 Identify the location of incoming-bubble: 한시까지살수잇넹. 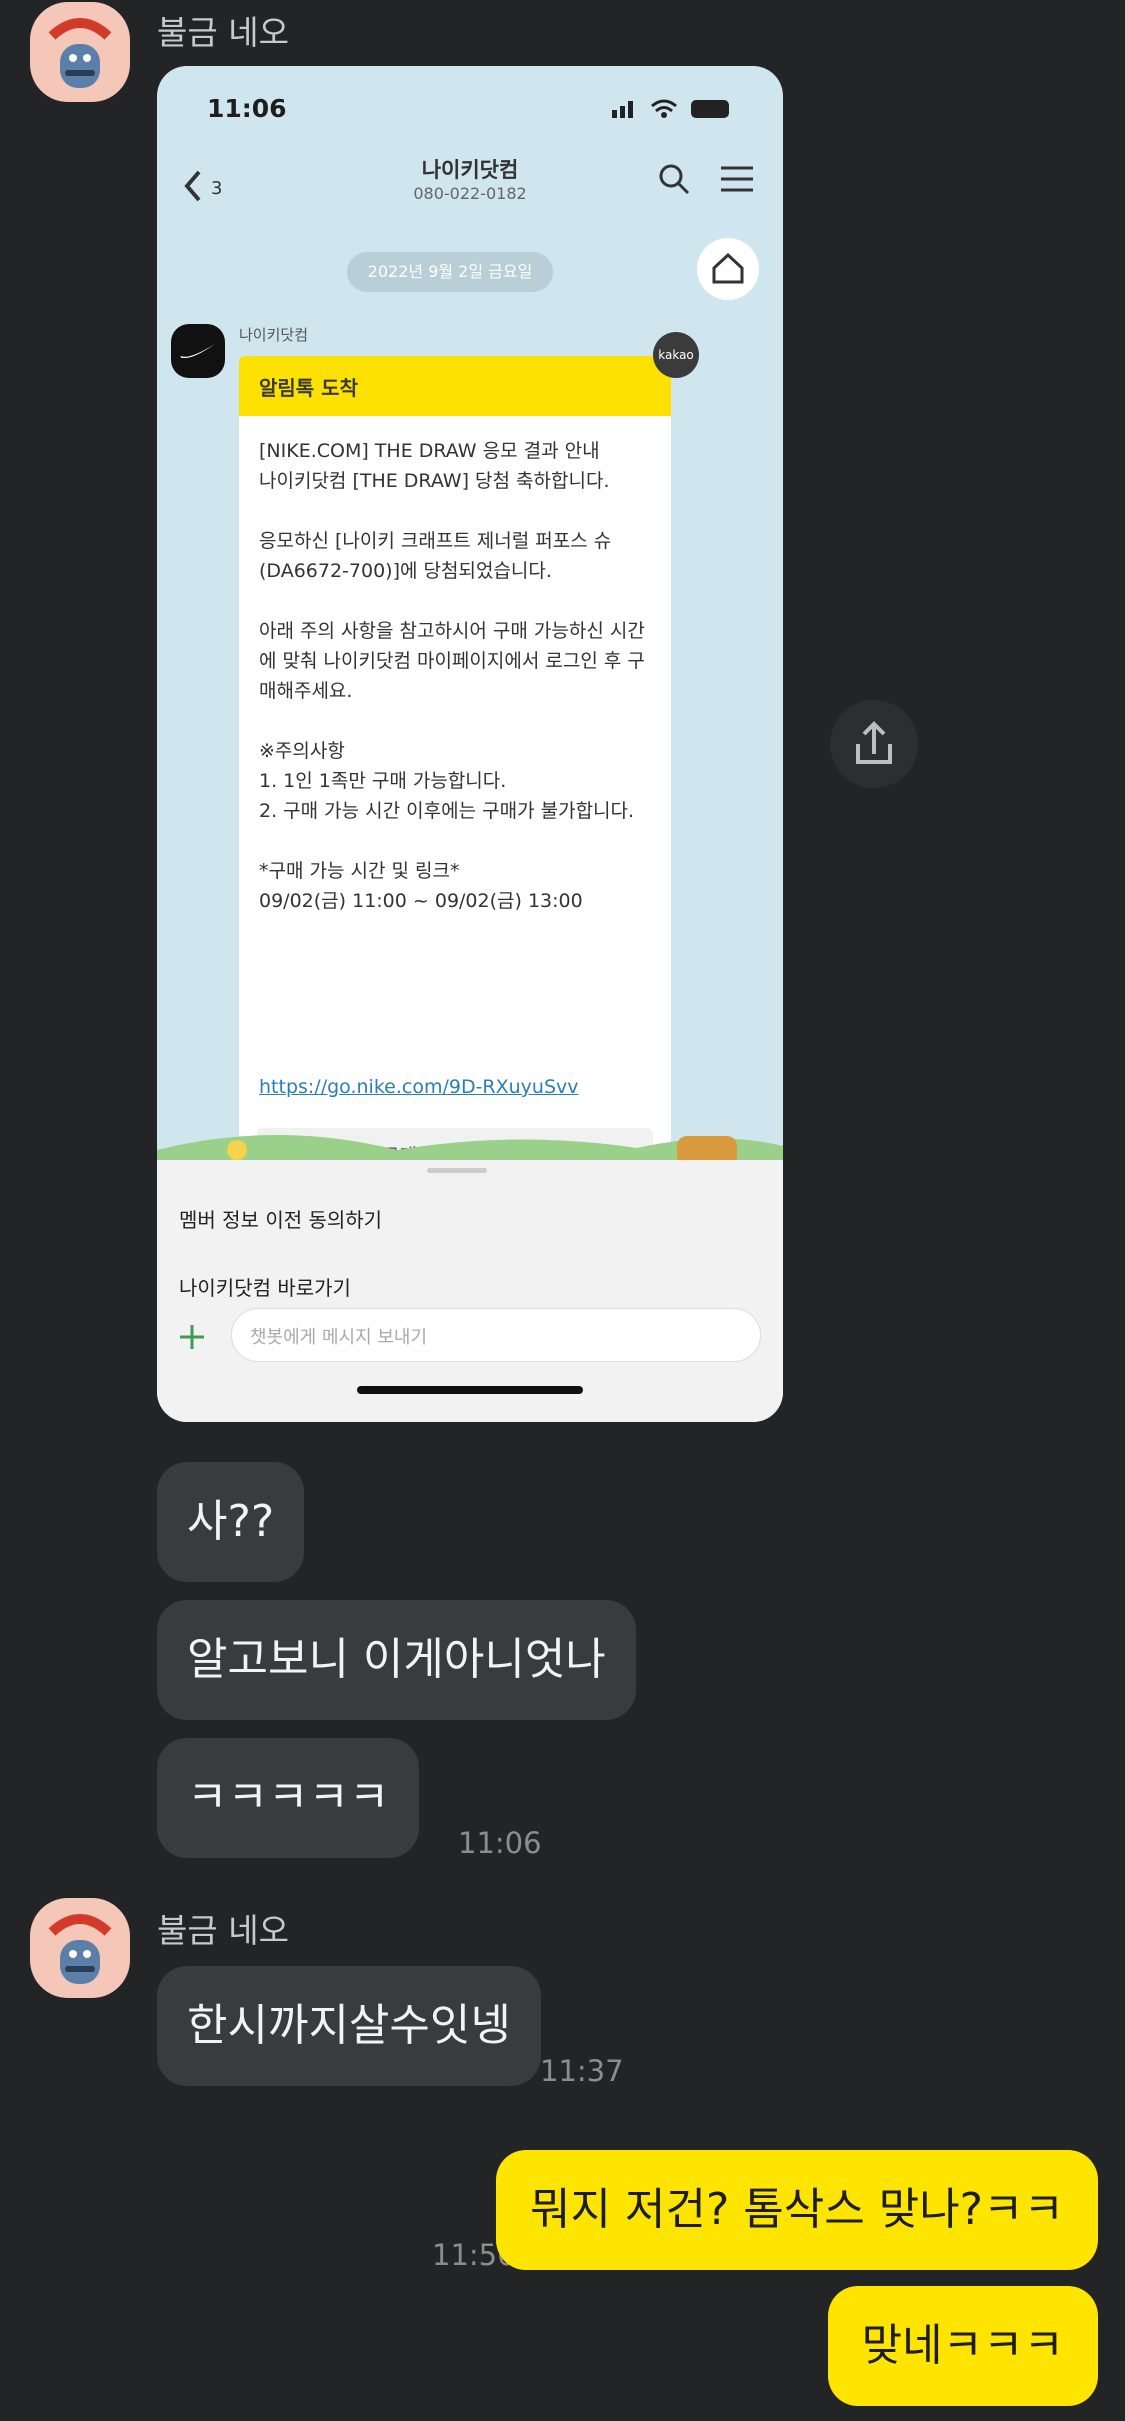
(349, 2026).